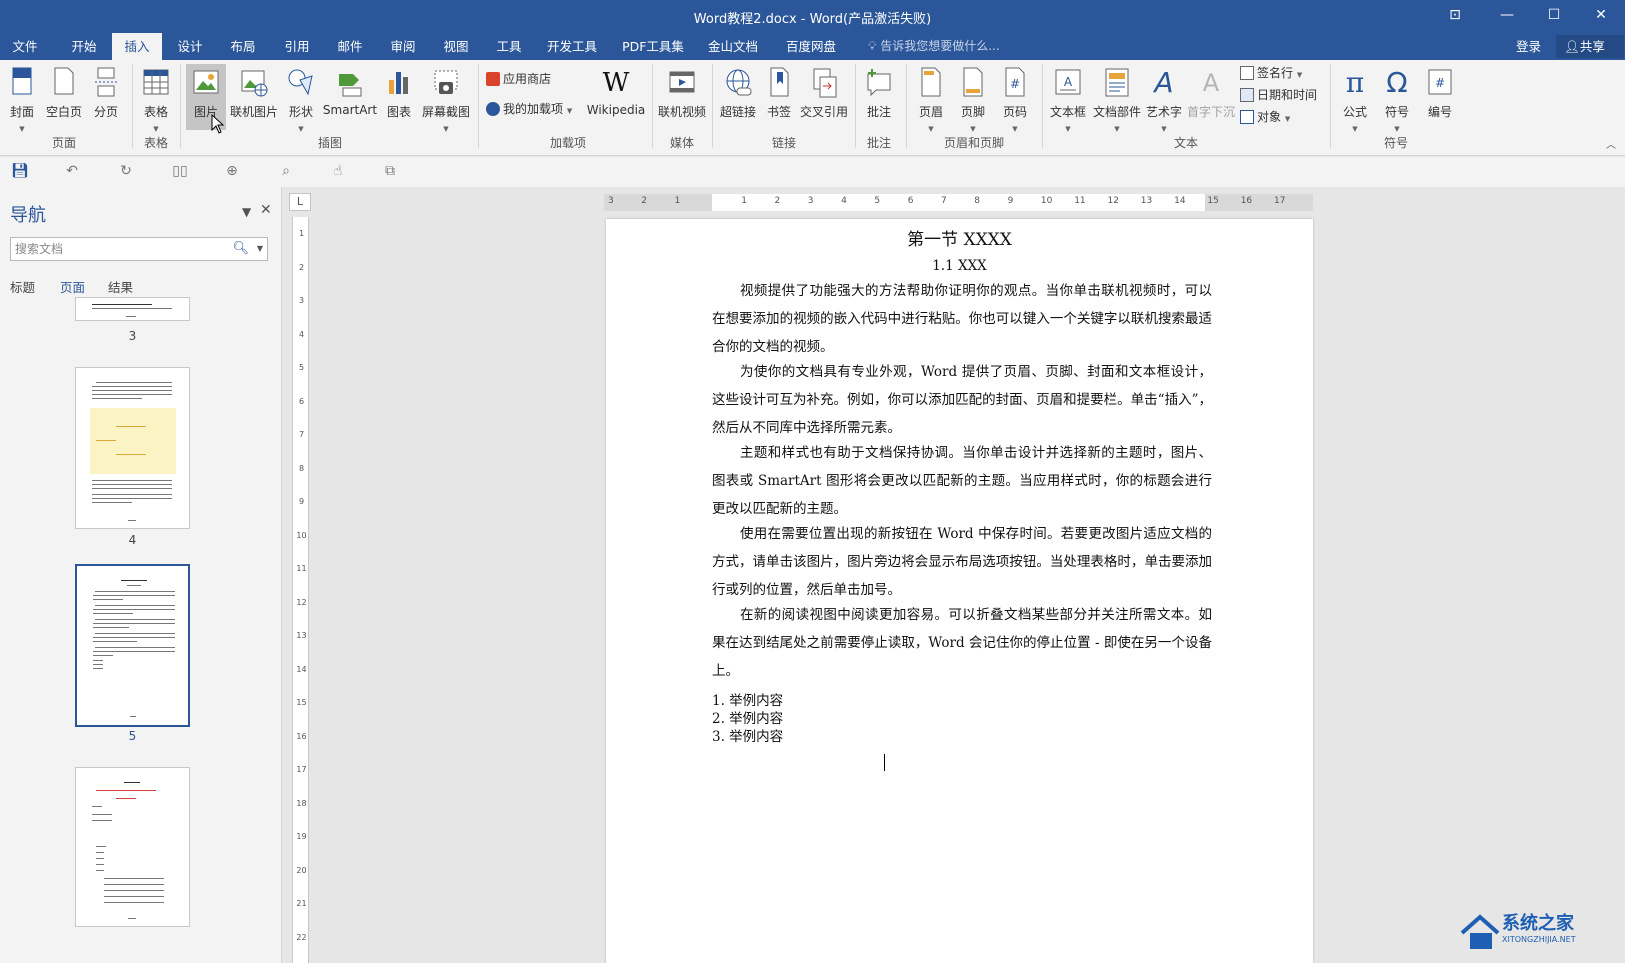  Describe the element at coordinates (1528, 46) in the screenshot. I see `login-link: 登录` at that location.